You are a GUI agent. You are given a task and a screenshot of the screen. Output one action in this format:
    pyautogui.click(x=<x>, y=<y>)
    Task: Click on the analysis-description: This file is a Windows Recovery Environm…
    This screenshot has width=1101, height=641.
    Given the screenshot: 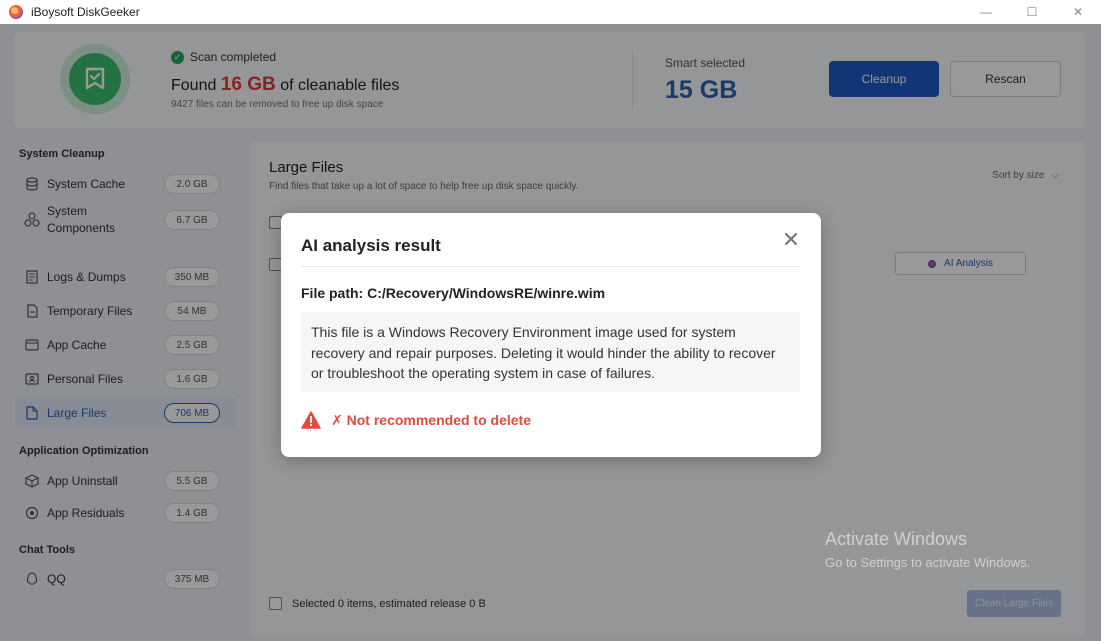 What is the action you would take?
    pyautogui.click(x=550, y=352)
    